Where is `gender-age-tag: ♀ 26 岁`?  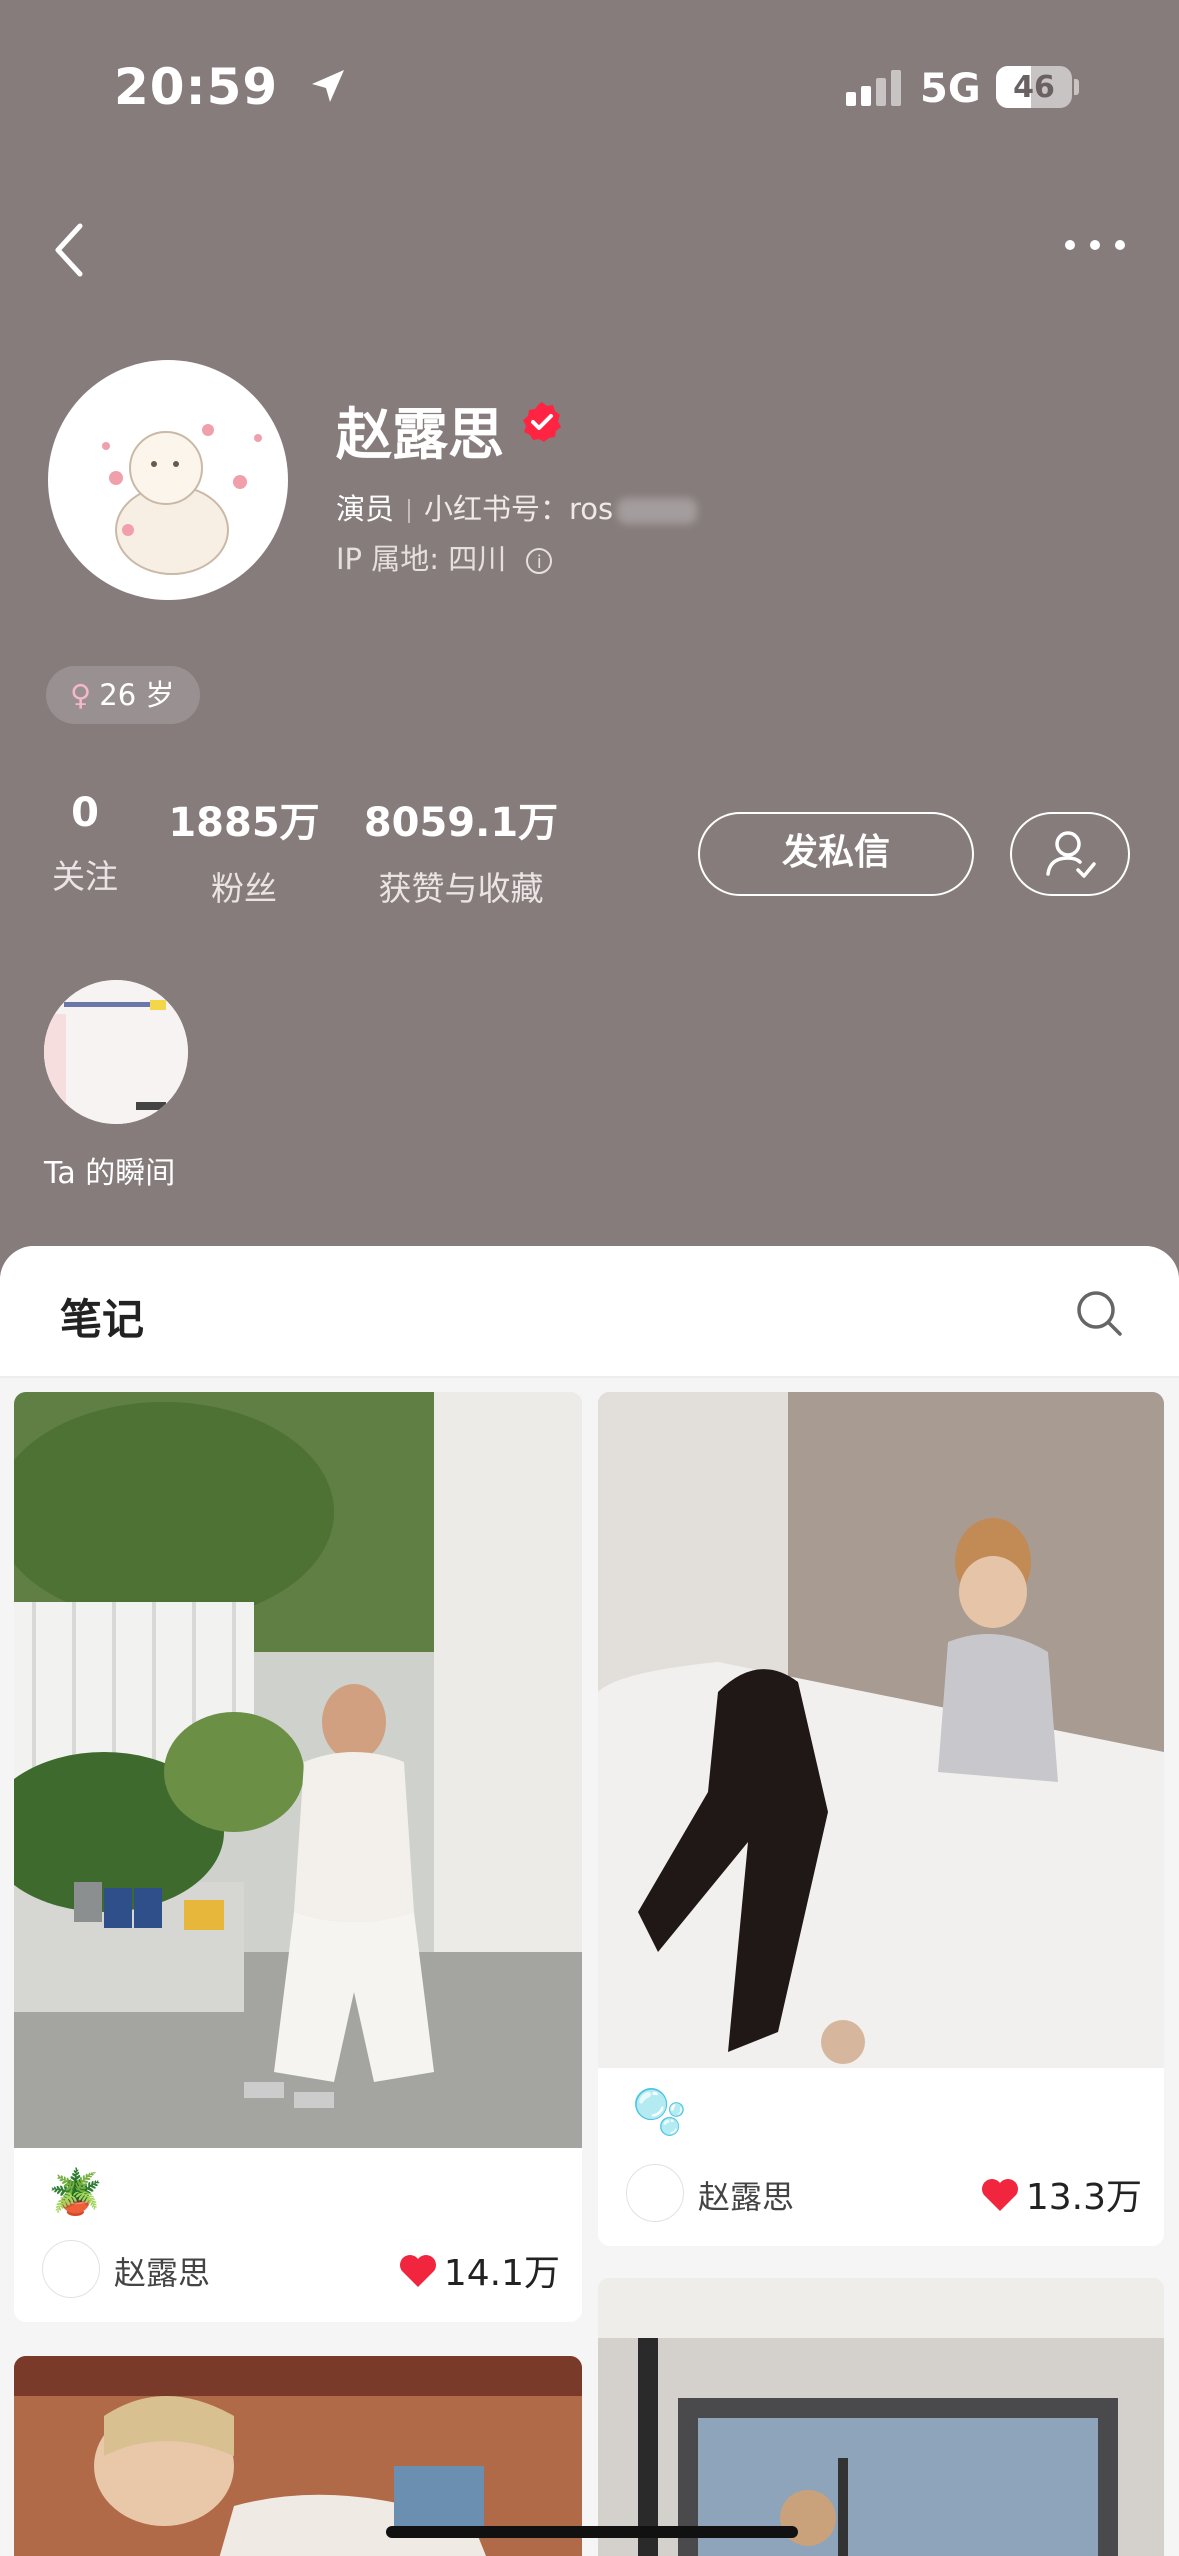 gender-age-tag: ♀ 26 岁 is located at coordinates (123, 695).